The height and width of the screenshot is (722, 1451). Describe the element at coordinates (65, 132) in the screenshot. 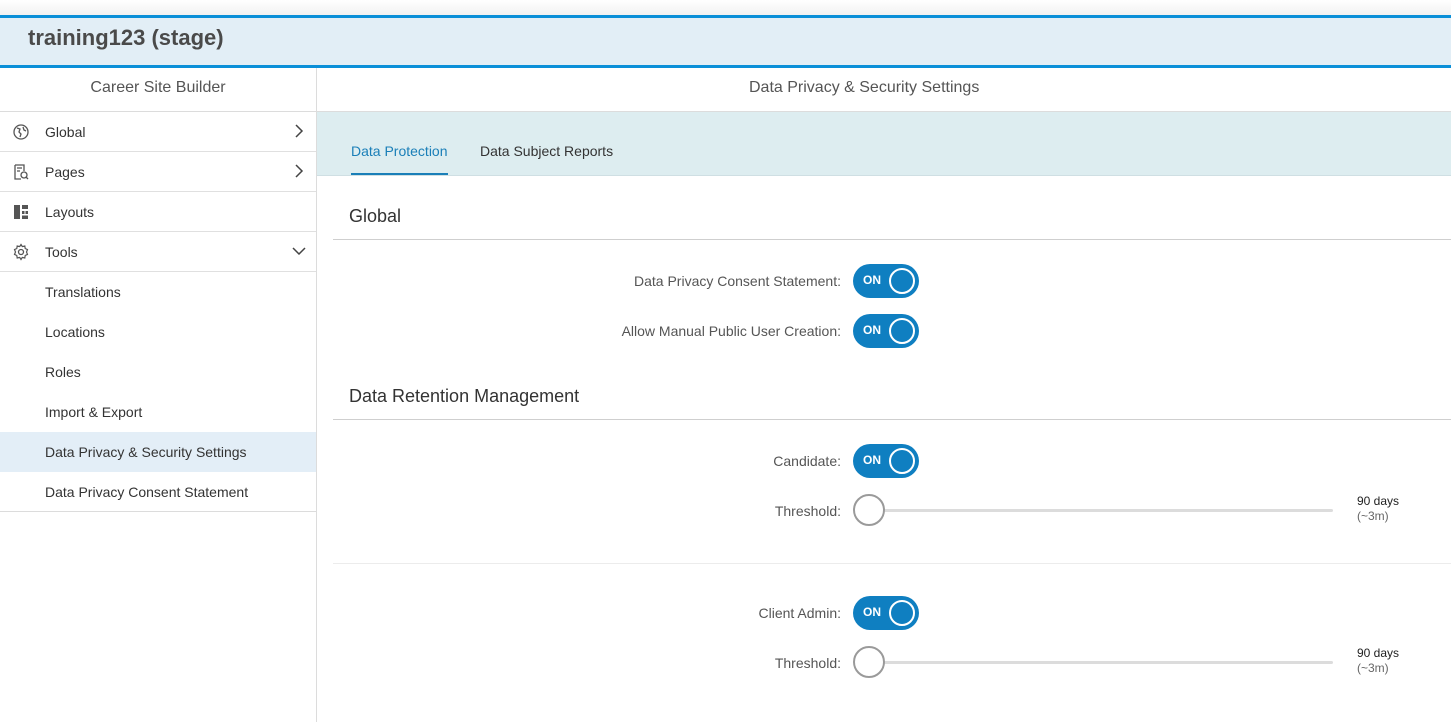

I see `sidebar-item-label: Global` at that location.